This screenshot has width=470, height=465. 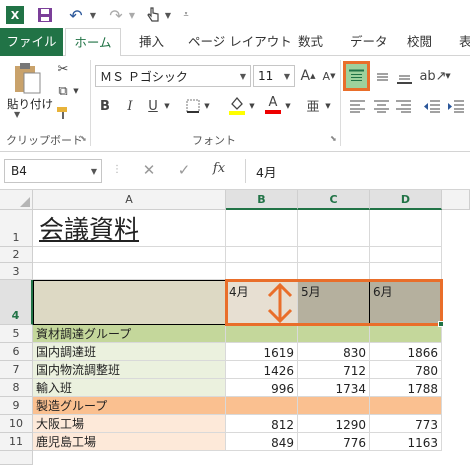 What do you see at coordinates (153, 15) in the screenshot?
I see `touch-mode-icon` at bounding box center [153, 15].